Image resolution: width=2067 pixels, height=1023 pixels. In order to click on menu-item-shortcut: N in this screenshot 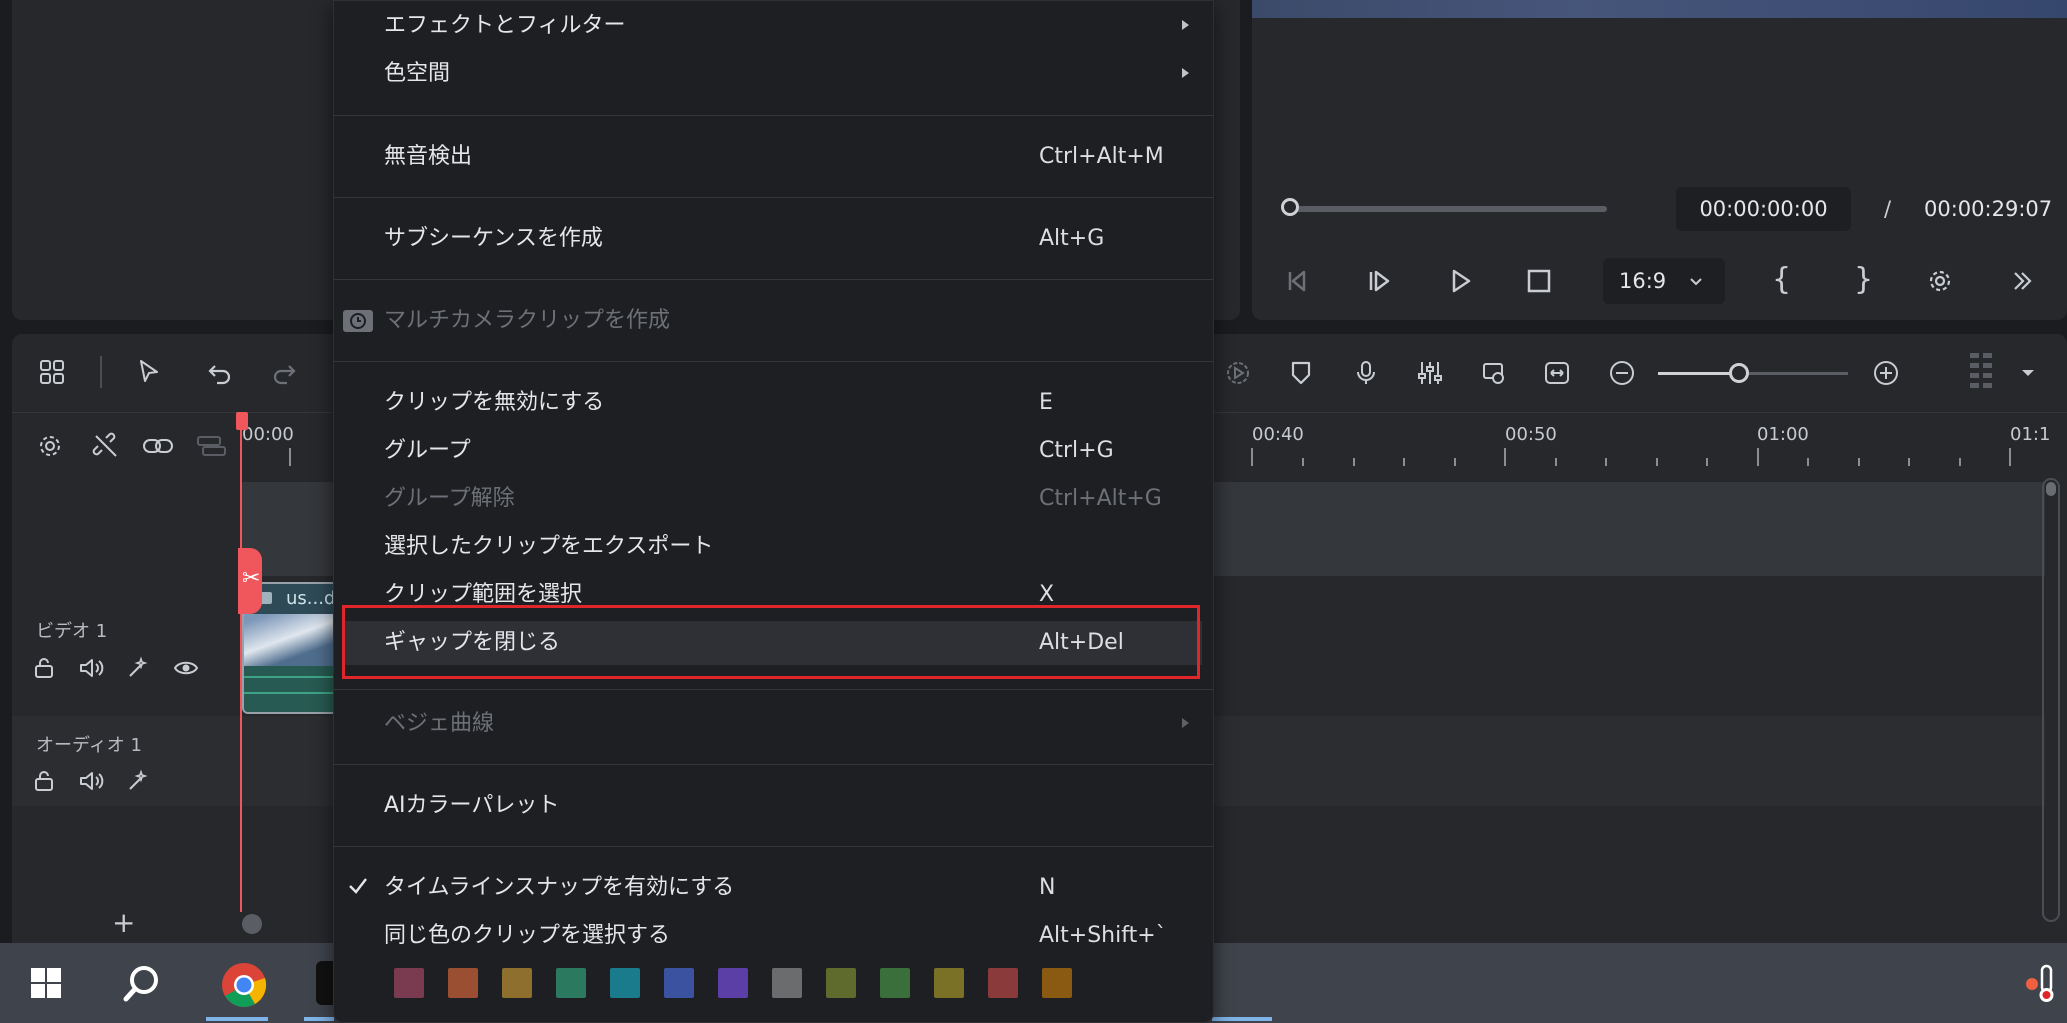, I will do `click(1047, 887)`.